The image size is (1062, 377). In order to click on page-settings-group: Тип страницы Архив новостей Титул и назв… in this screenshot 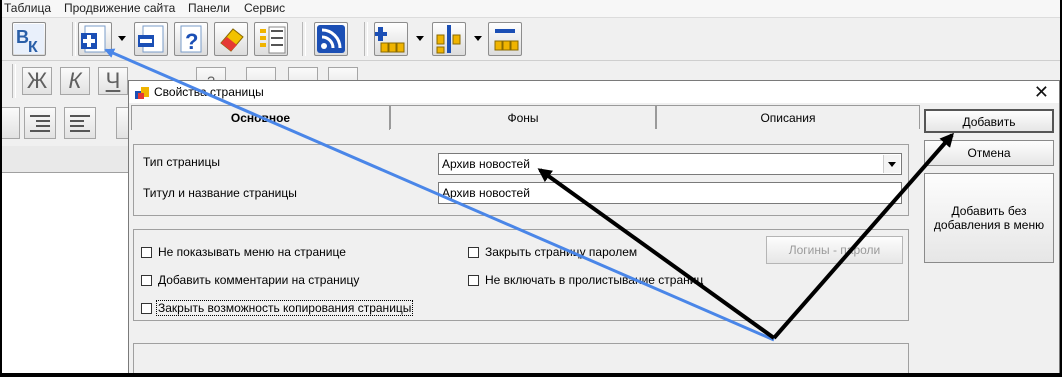, I will do `click(521, 180)`.